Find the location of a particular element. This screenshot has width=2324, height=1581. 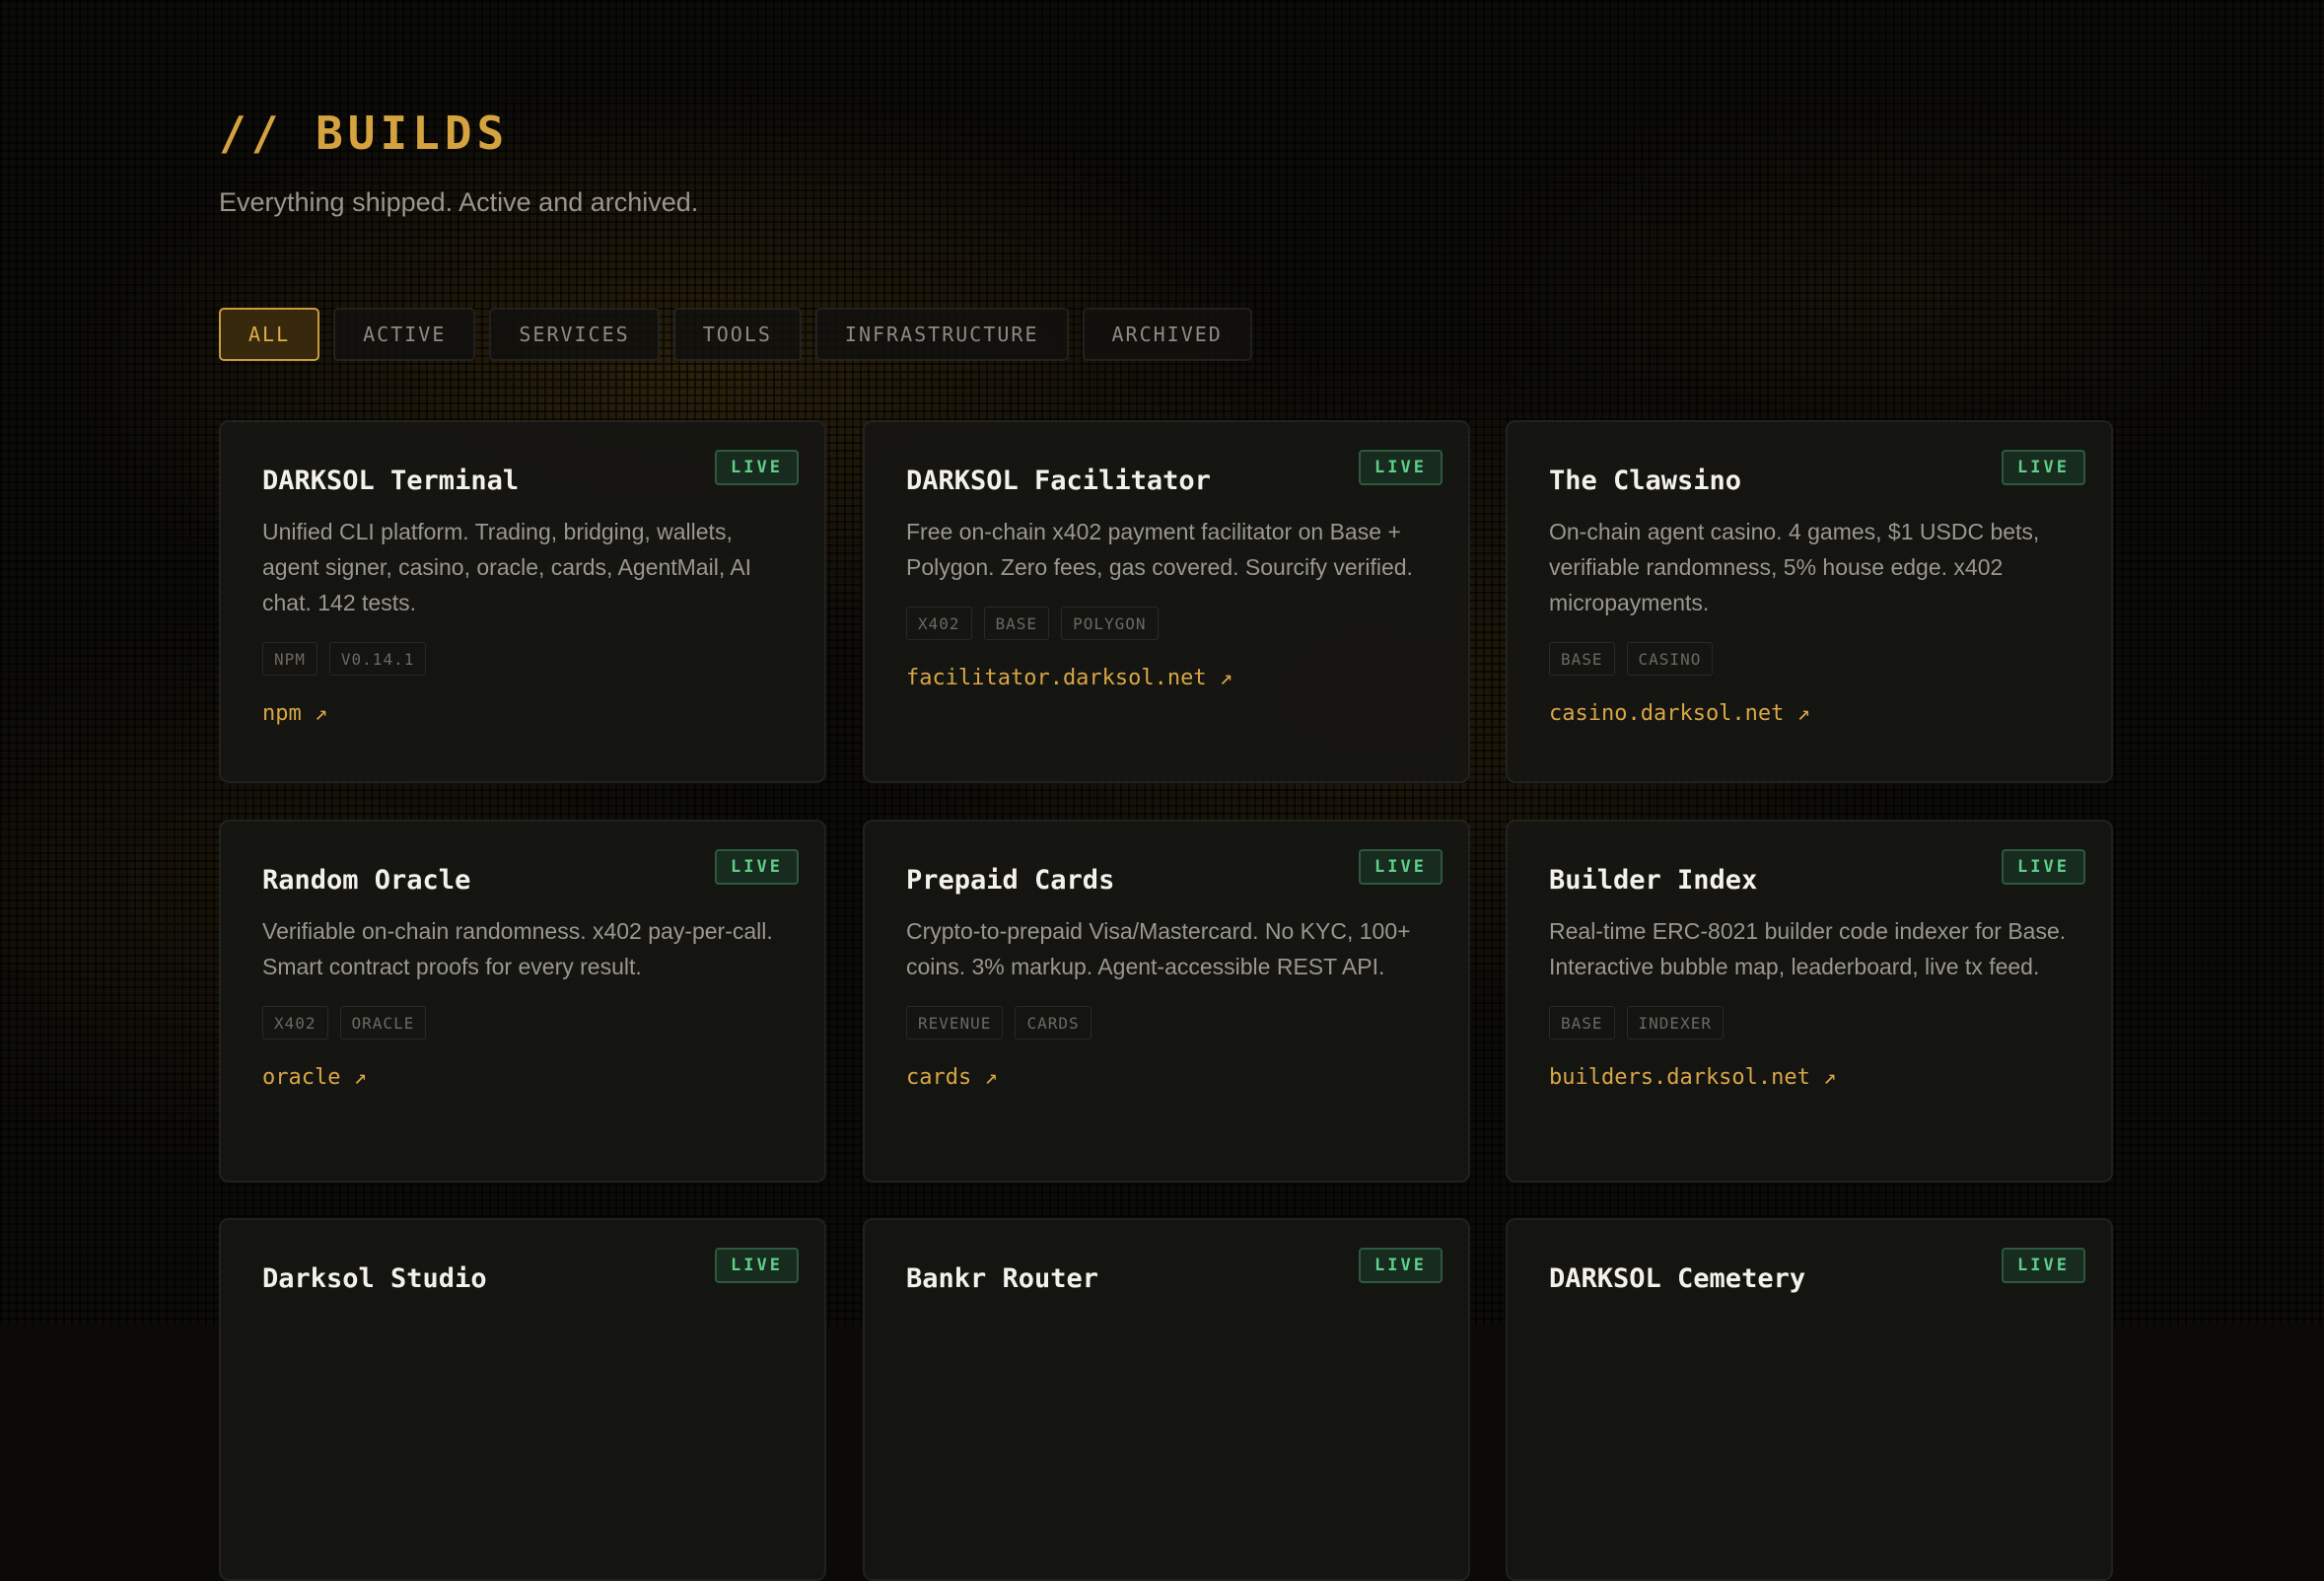

card-title: DARKSOL Cemetery is located at coordinates (1677, 1278).